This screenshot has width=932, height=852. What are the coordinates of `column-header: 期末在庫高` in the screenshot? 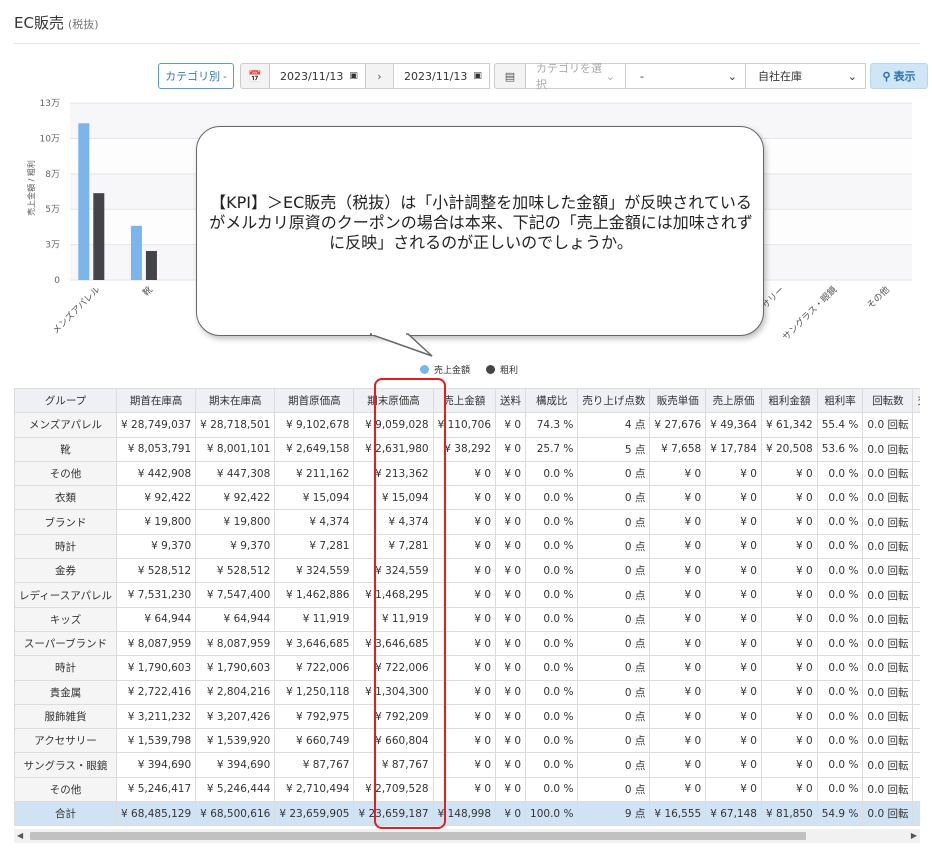 It's located at (235, 401).